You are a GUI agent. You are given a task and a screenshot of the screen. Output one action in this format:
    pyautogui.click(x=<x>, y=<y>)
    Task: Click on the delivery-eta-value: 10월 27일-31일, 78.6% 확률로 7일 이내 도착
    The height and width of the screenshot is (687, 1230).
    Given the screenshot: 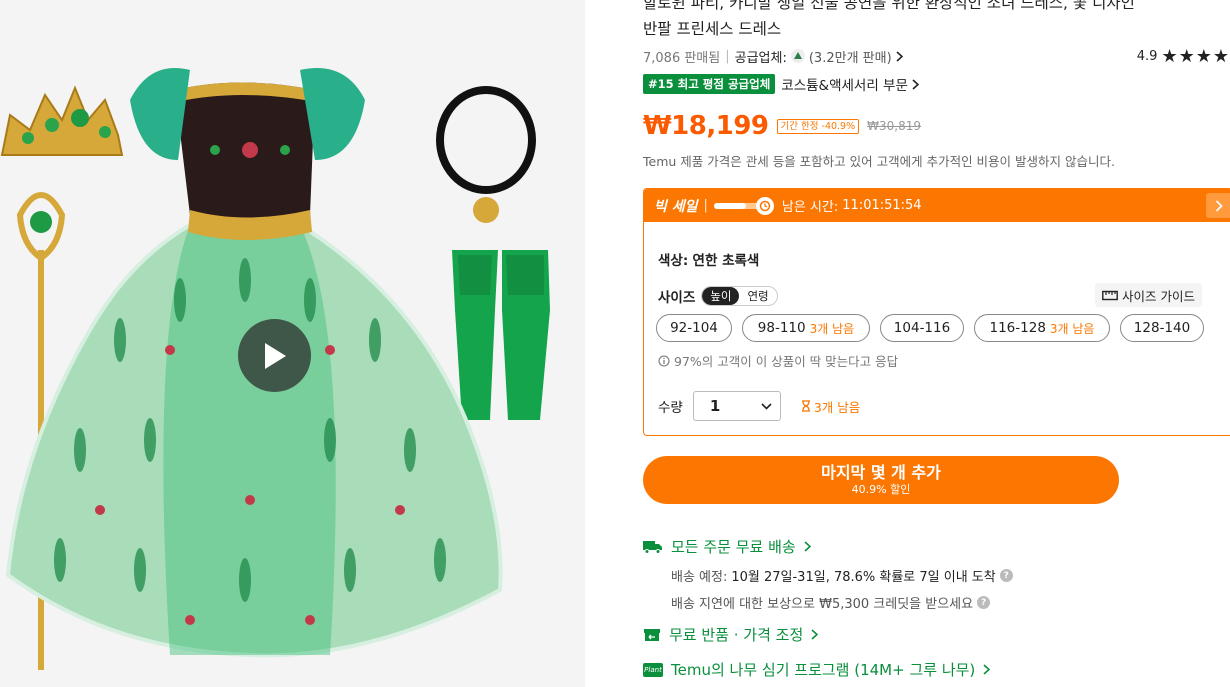 What is the action you would take?
    pyautogui.click(x=863, y=577)
    